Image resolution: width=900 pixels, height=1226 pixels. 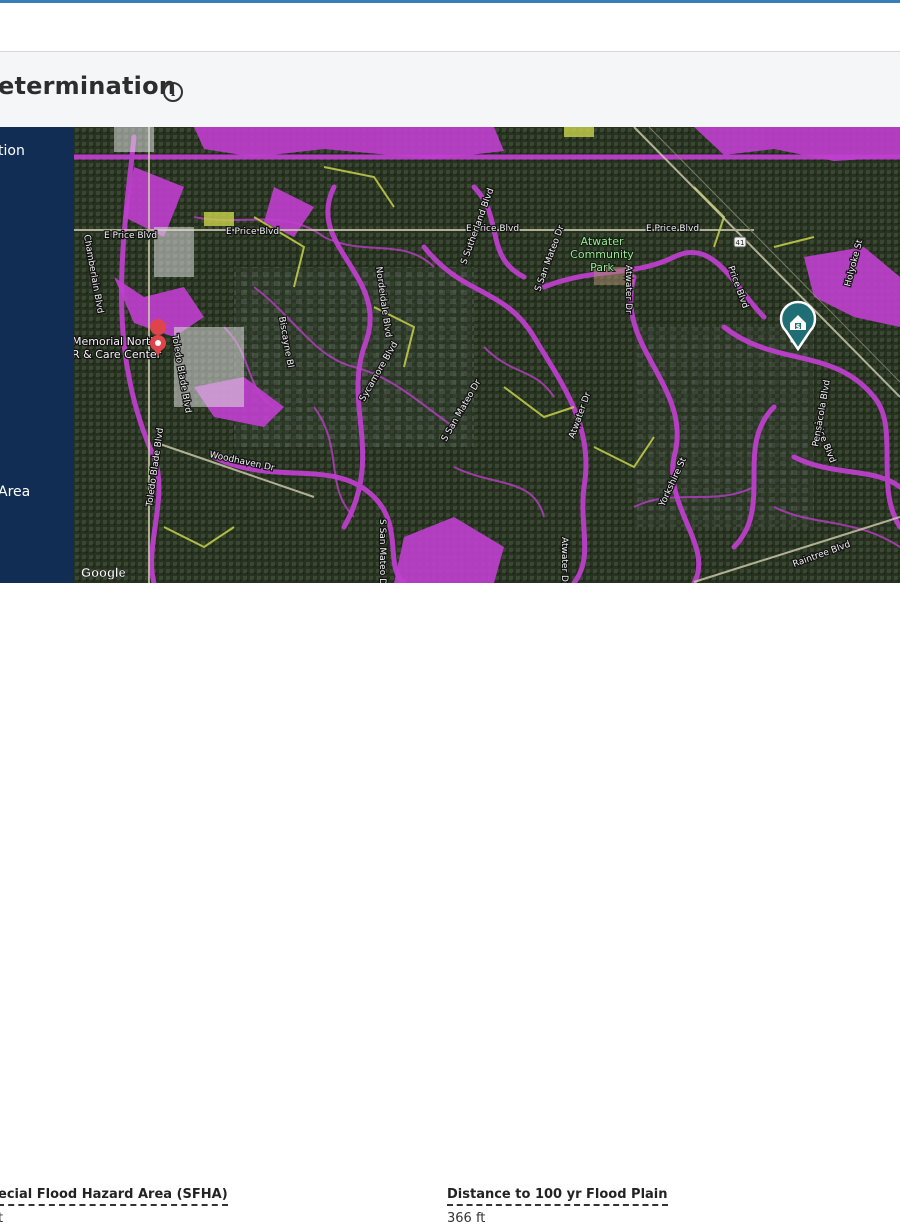 I want to click on svg-text: 41, so click(x=740, y=243).